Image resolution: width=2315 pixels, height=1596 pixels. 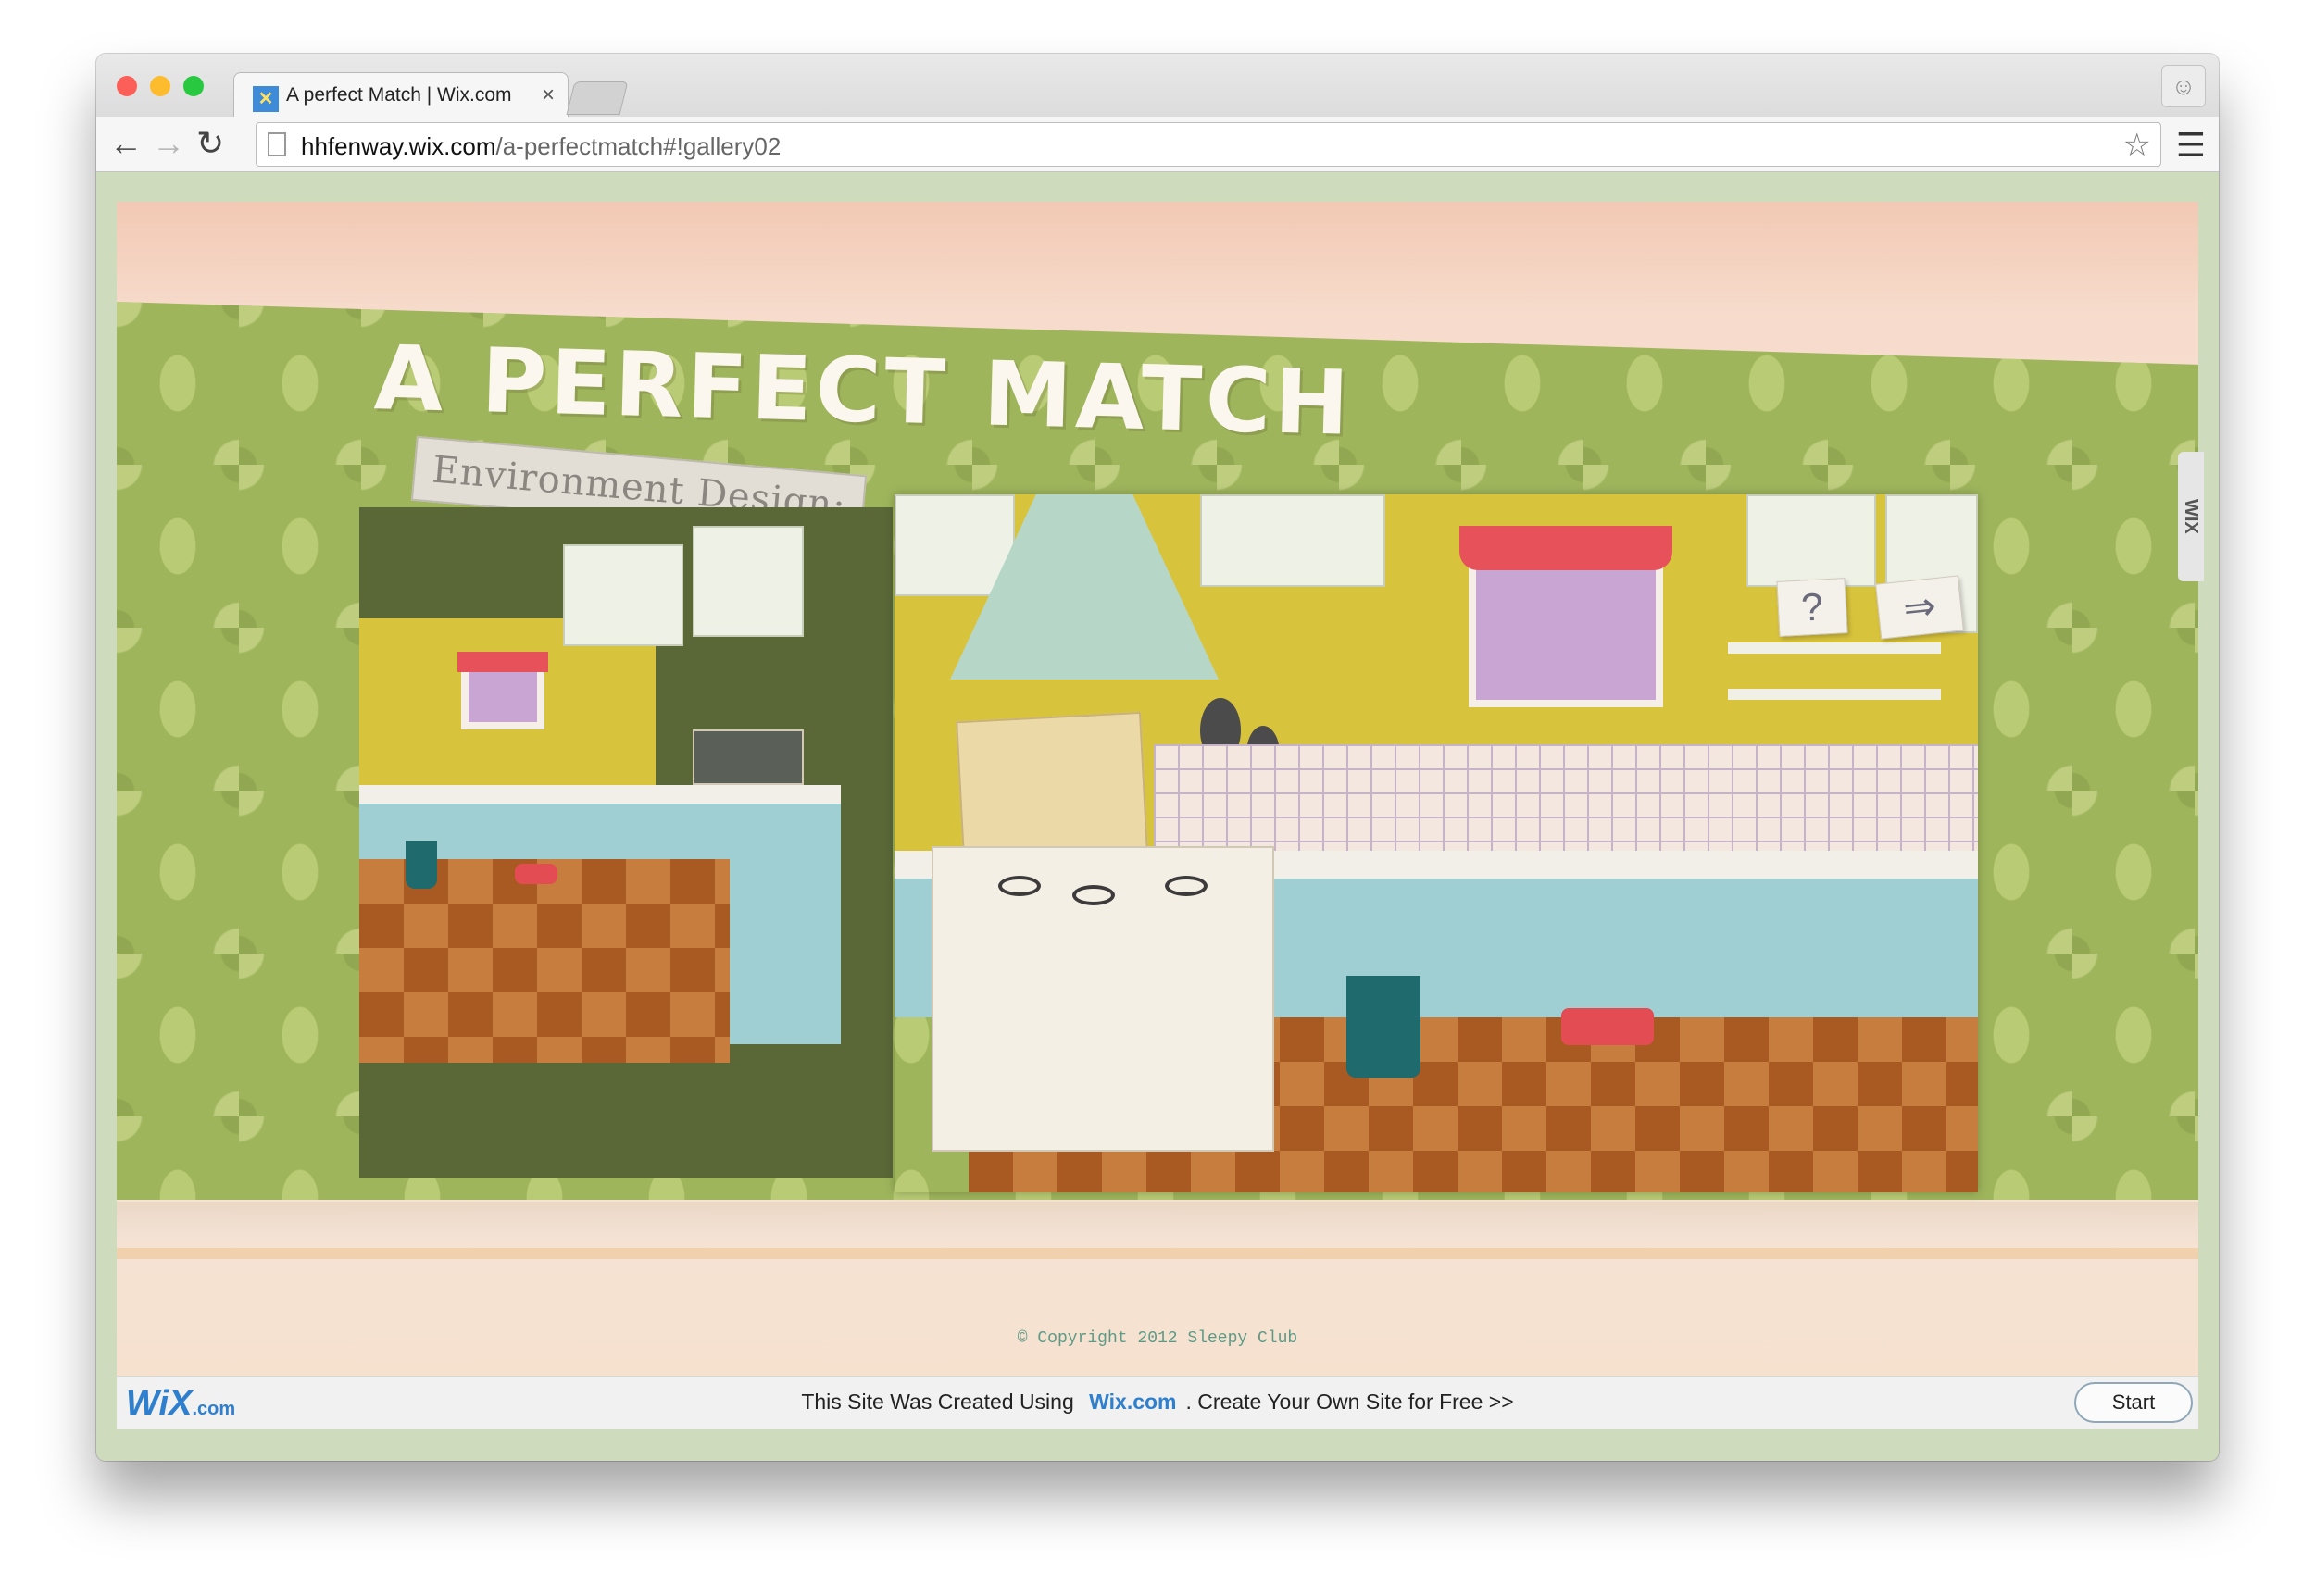 I want to click on gallery-previous-slide, so click(x=626, y=842).